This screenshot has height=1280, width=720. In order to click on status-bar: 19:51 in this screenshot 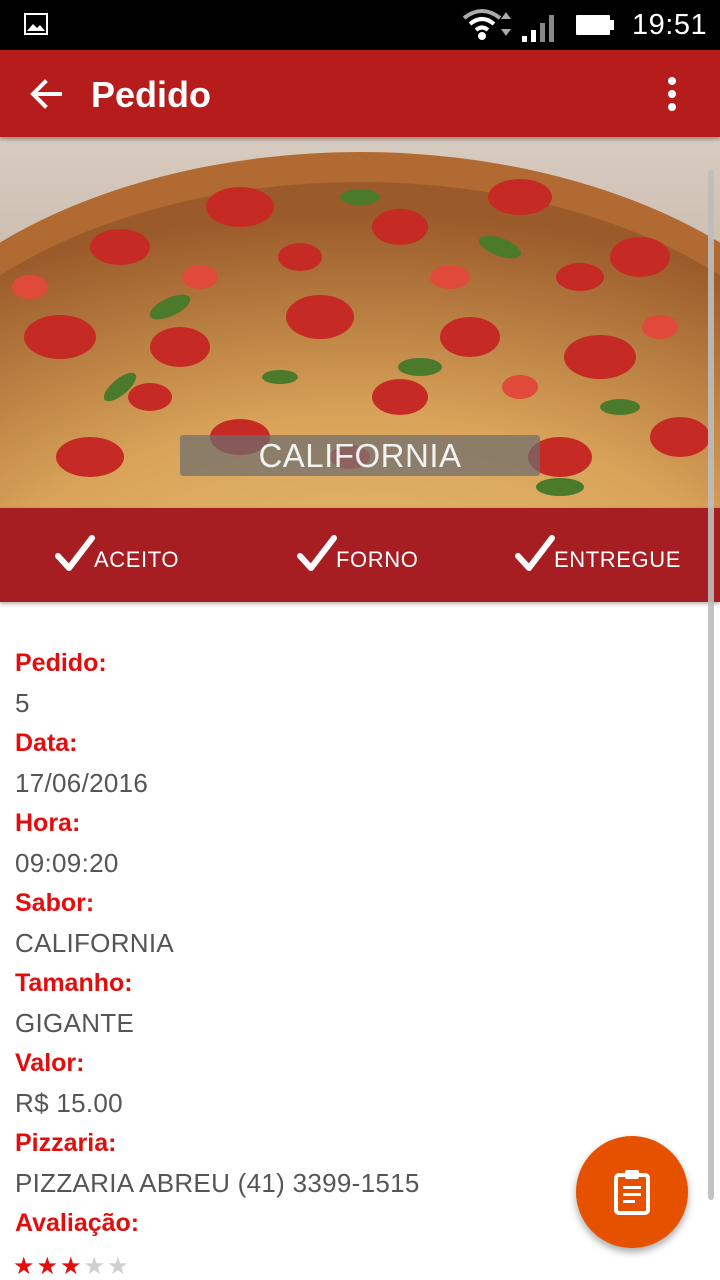, I will do `click(360, 25)`.